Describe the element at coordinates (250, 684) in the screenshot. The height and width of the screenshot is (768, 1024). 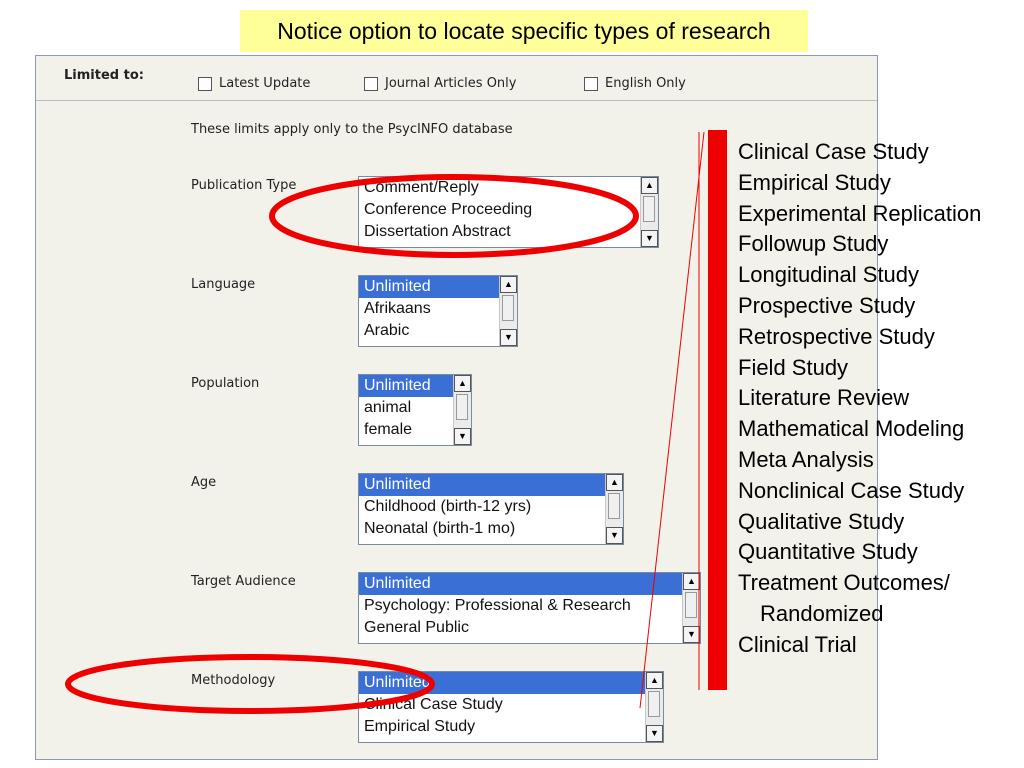
I see `methodology-highlight-ellipse` at that location.